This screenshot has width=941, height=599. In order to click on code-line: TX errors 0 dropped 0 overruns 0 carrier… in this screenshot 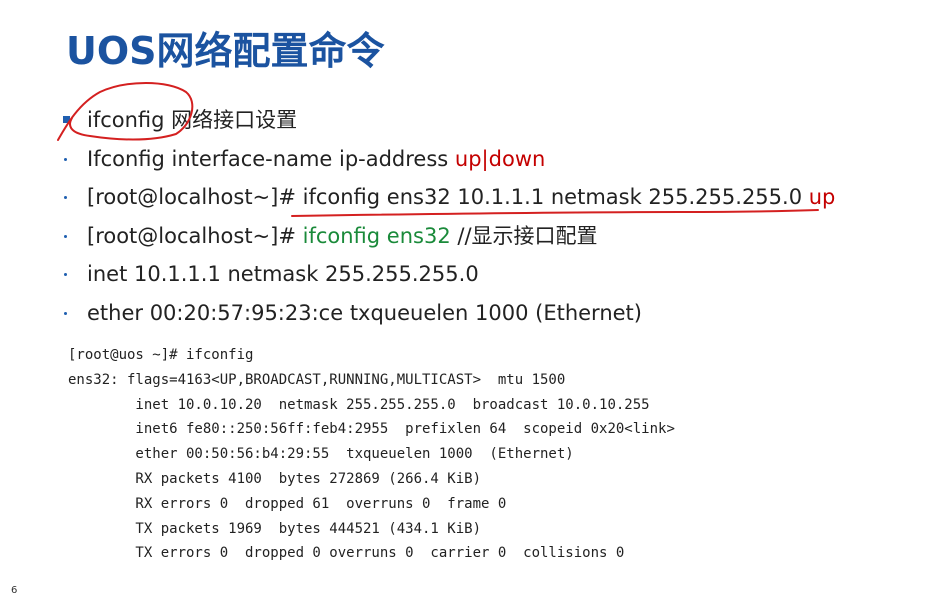, I will do `click(346, 553)`.